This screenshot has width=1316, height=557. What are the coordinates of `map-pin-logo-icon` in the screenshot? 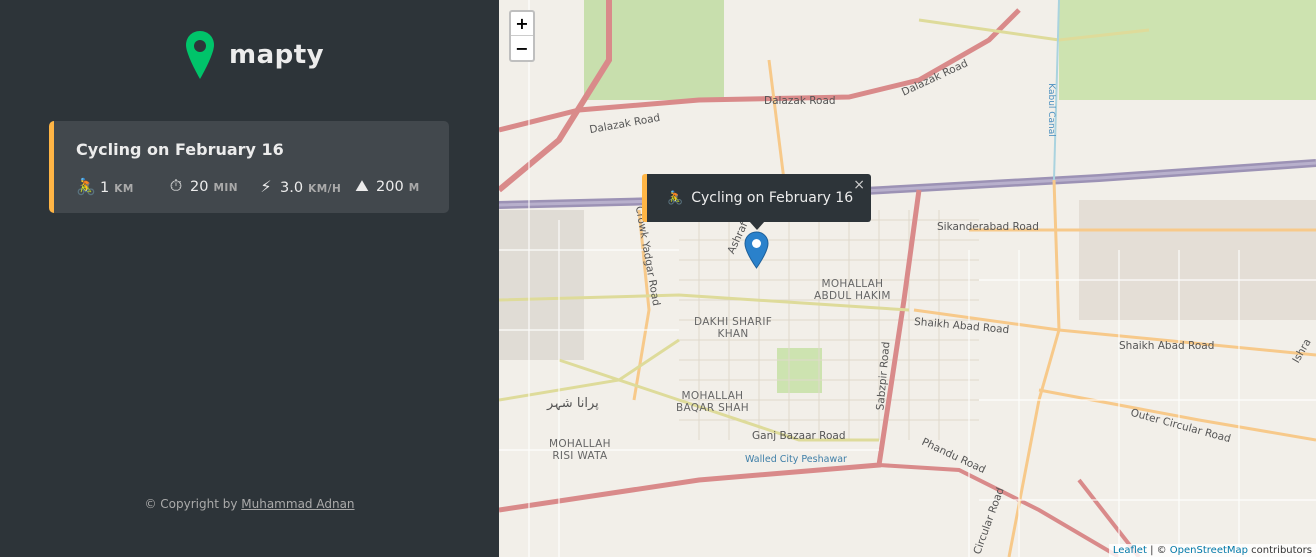 It's located at (200, 55).